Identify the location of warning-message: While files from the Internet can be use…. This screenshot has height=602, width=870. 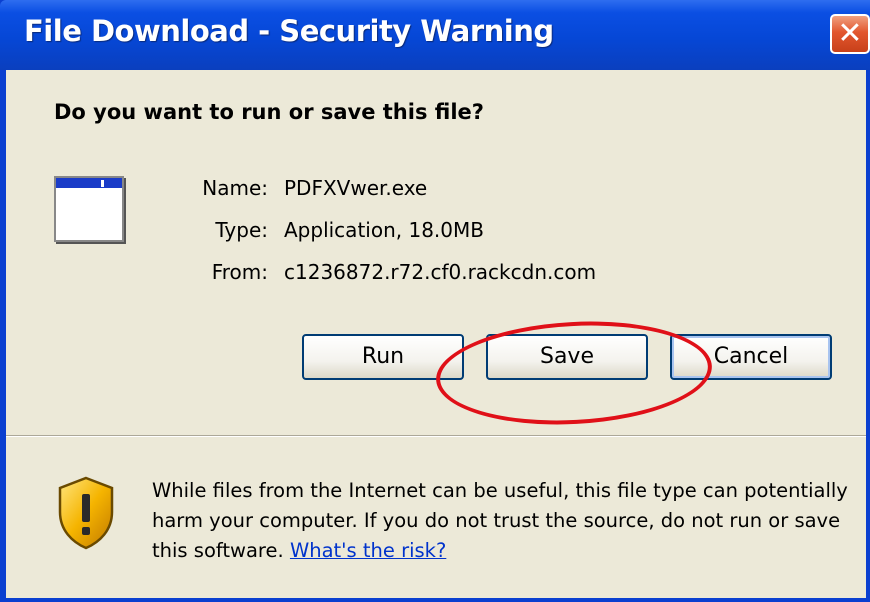
(502, 521).